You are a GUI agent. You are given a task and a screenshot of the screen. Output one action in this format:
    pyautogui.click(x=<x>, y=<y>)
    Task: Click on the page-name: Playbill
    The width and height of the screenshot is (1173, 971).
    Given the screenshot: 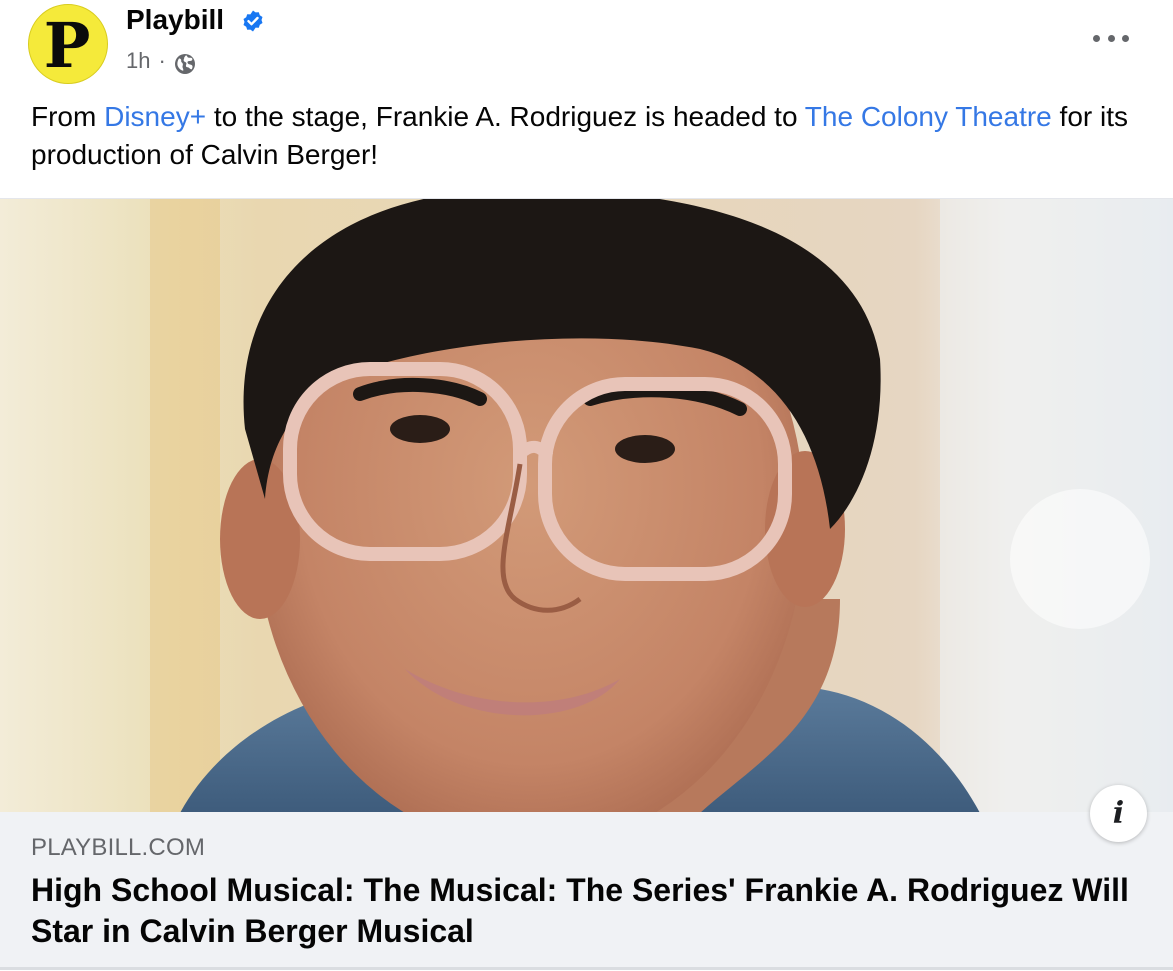 What is the action you would take?
    pyautogui.click(x=175, y=20)
    